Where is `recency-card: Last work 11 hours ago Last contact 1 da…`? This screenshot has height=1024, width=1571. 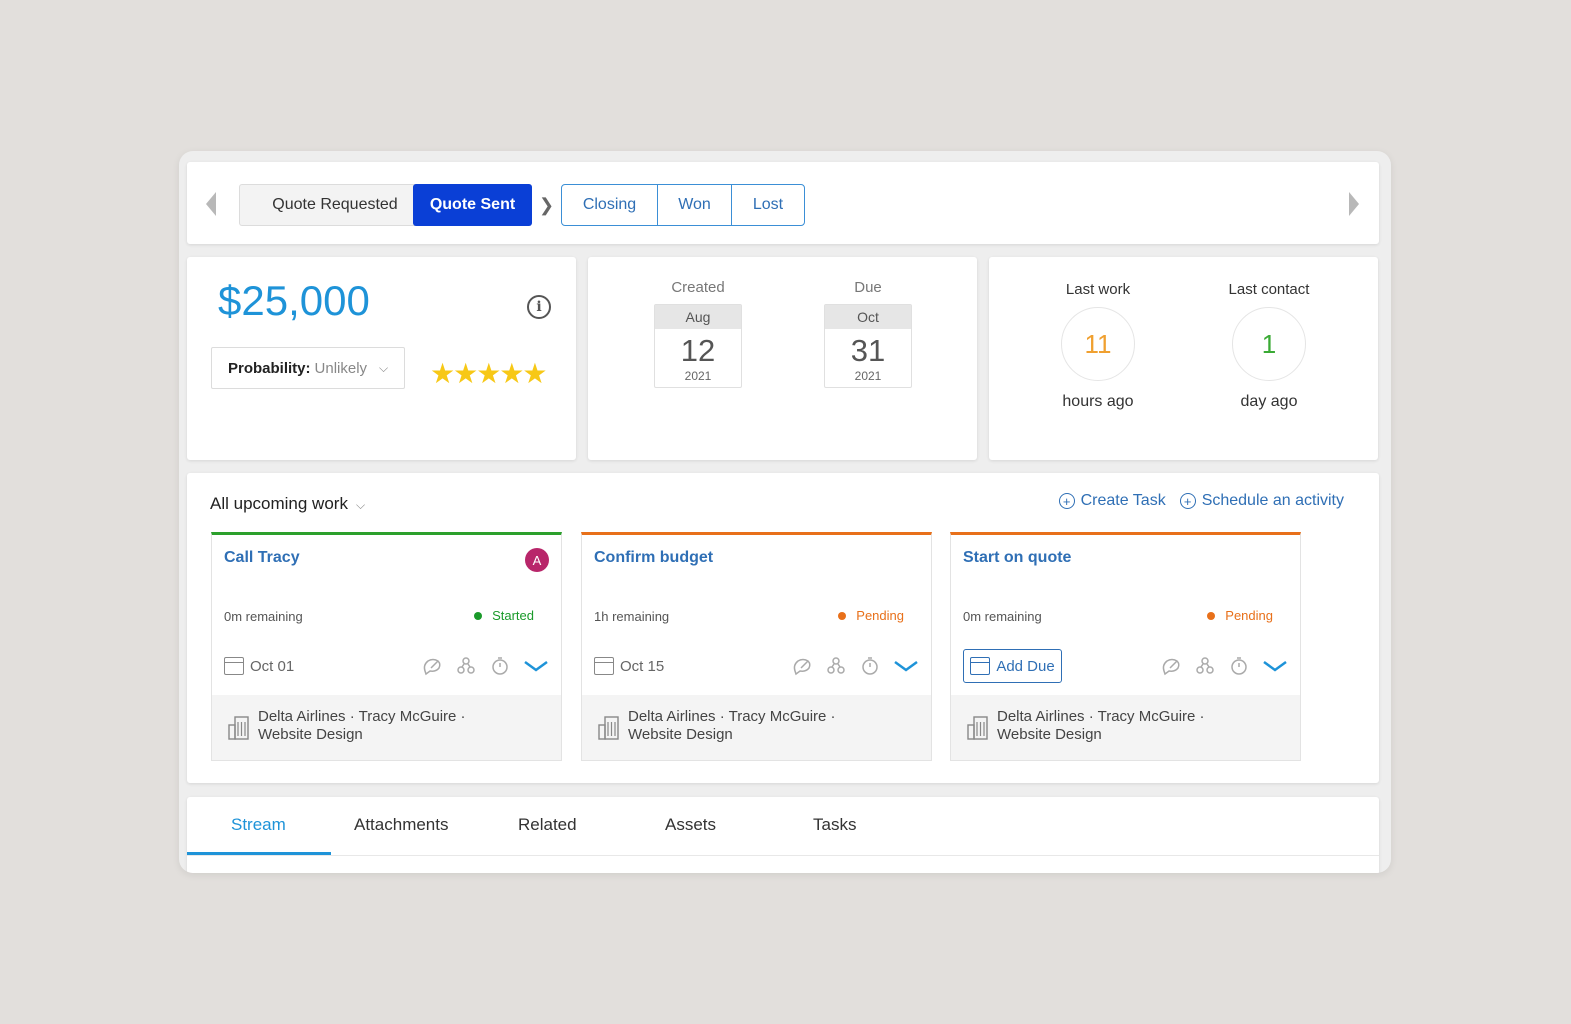 recency-card: Last work 11 hours ago Last contact 1 da… is located at coordinates (1183, 358).